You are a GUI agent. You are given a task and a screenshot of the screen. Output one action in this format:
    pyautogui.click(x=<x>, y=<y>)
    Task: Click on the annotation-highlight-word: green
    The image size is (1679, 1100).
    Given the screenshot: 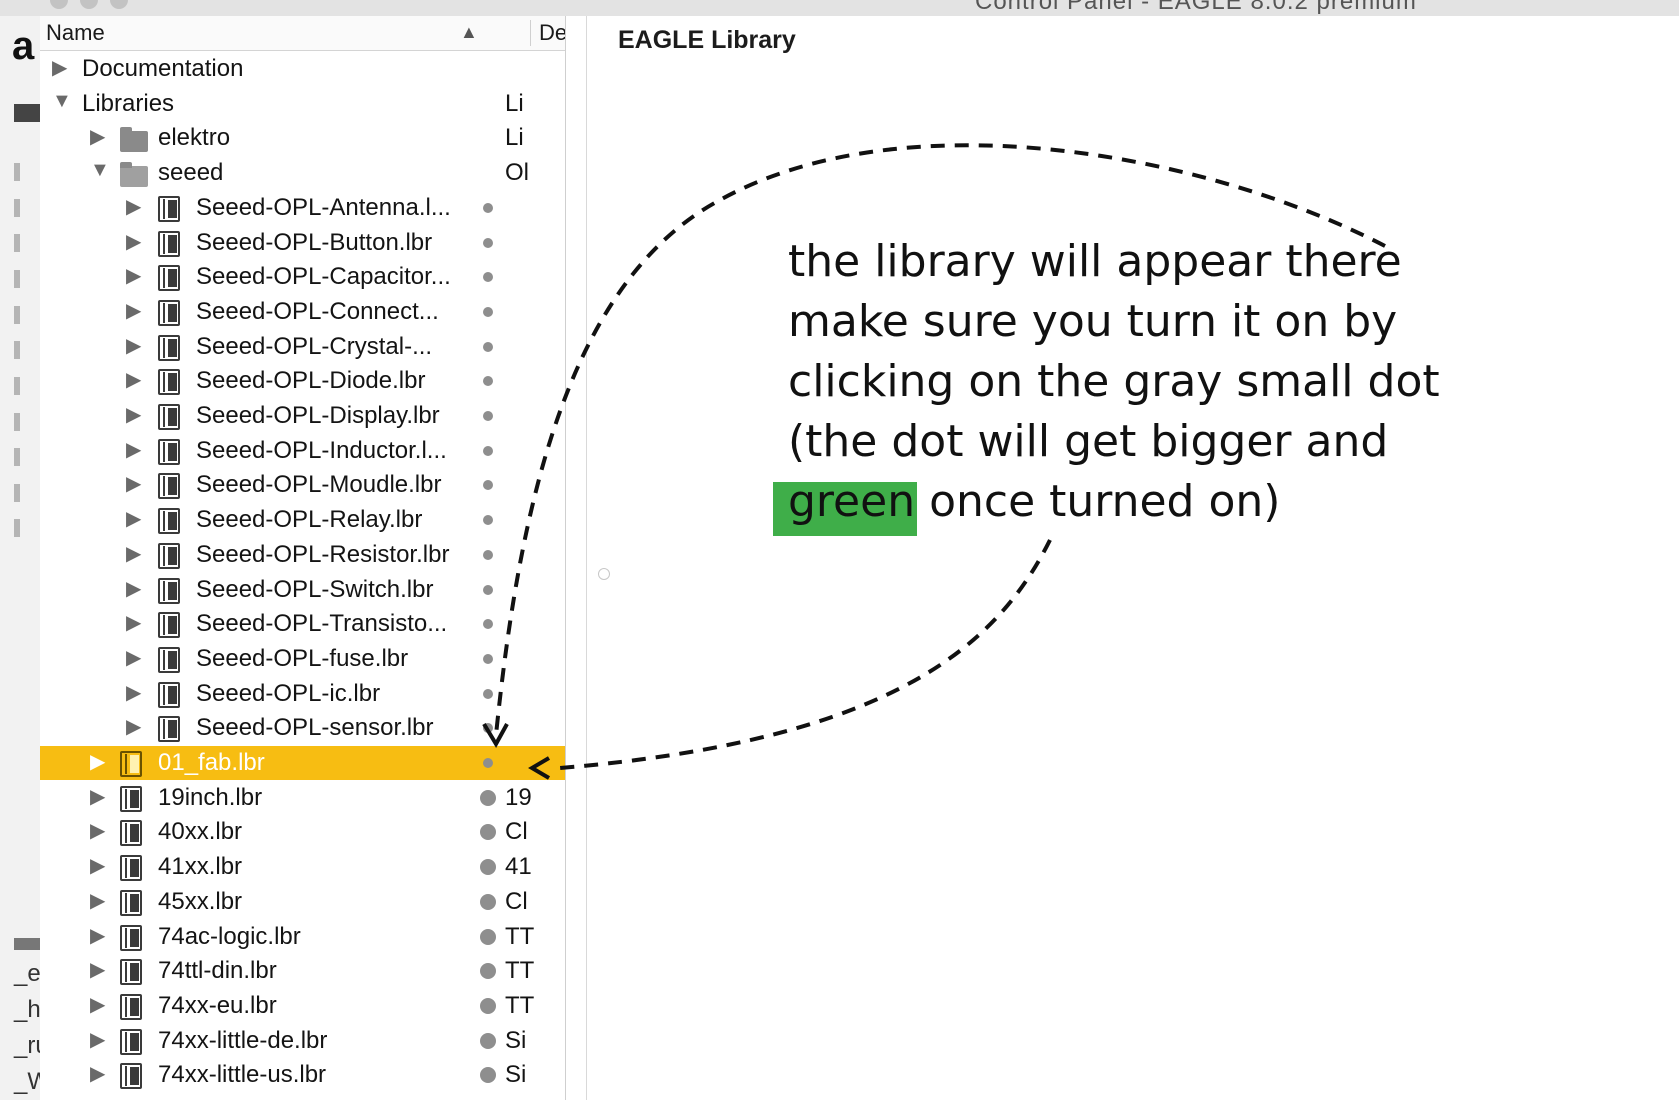 What is the action you would take?
    pyautogui.click(x=852, y=501)
    